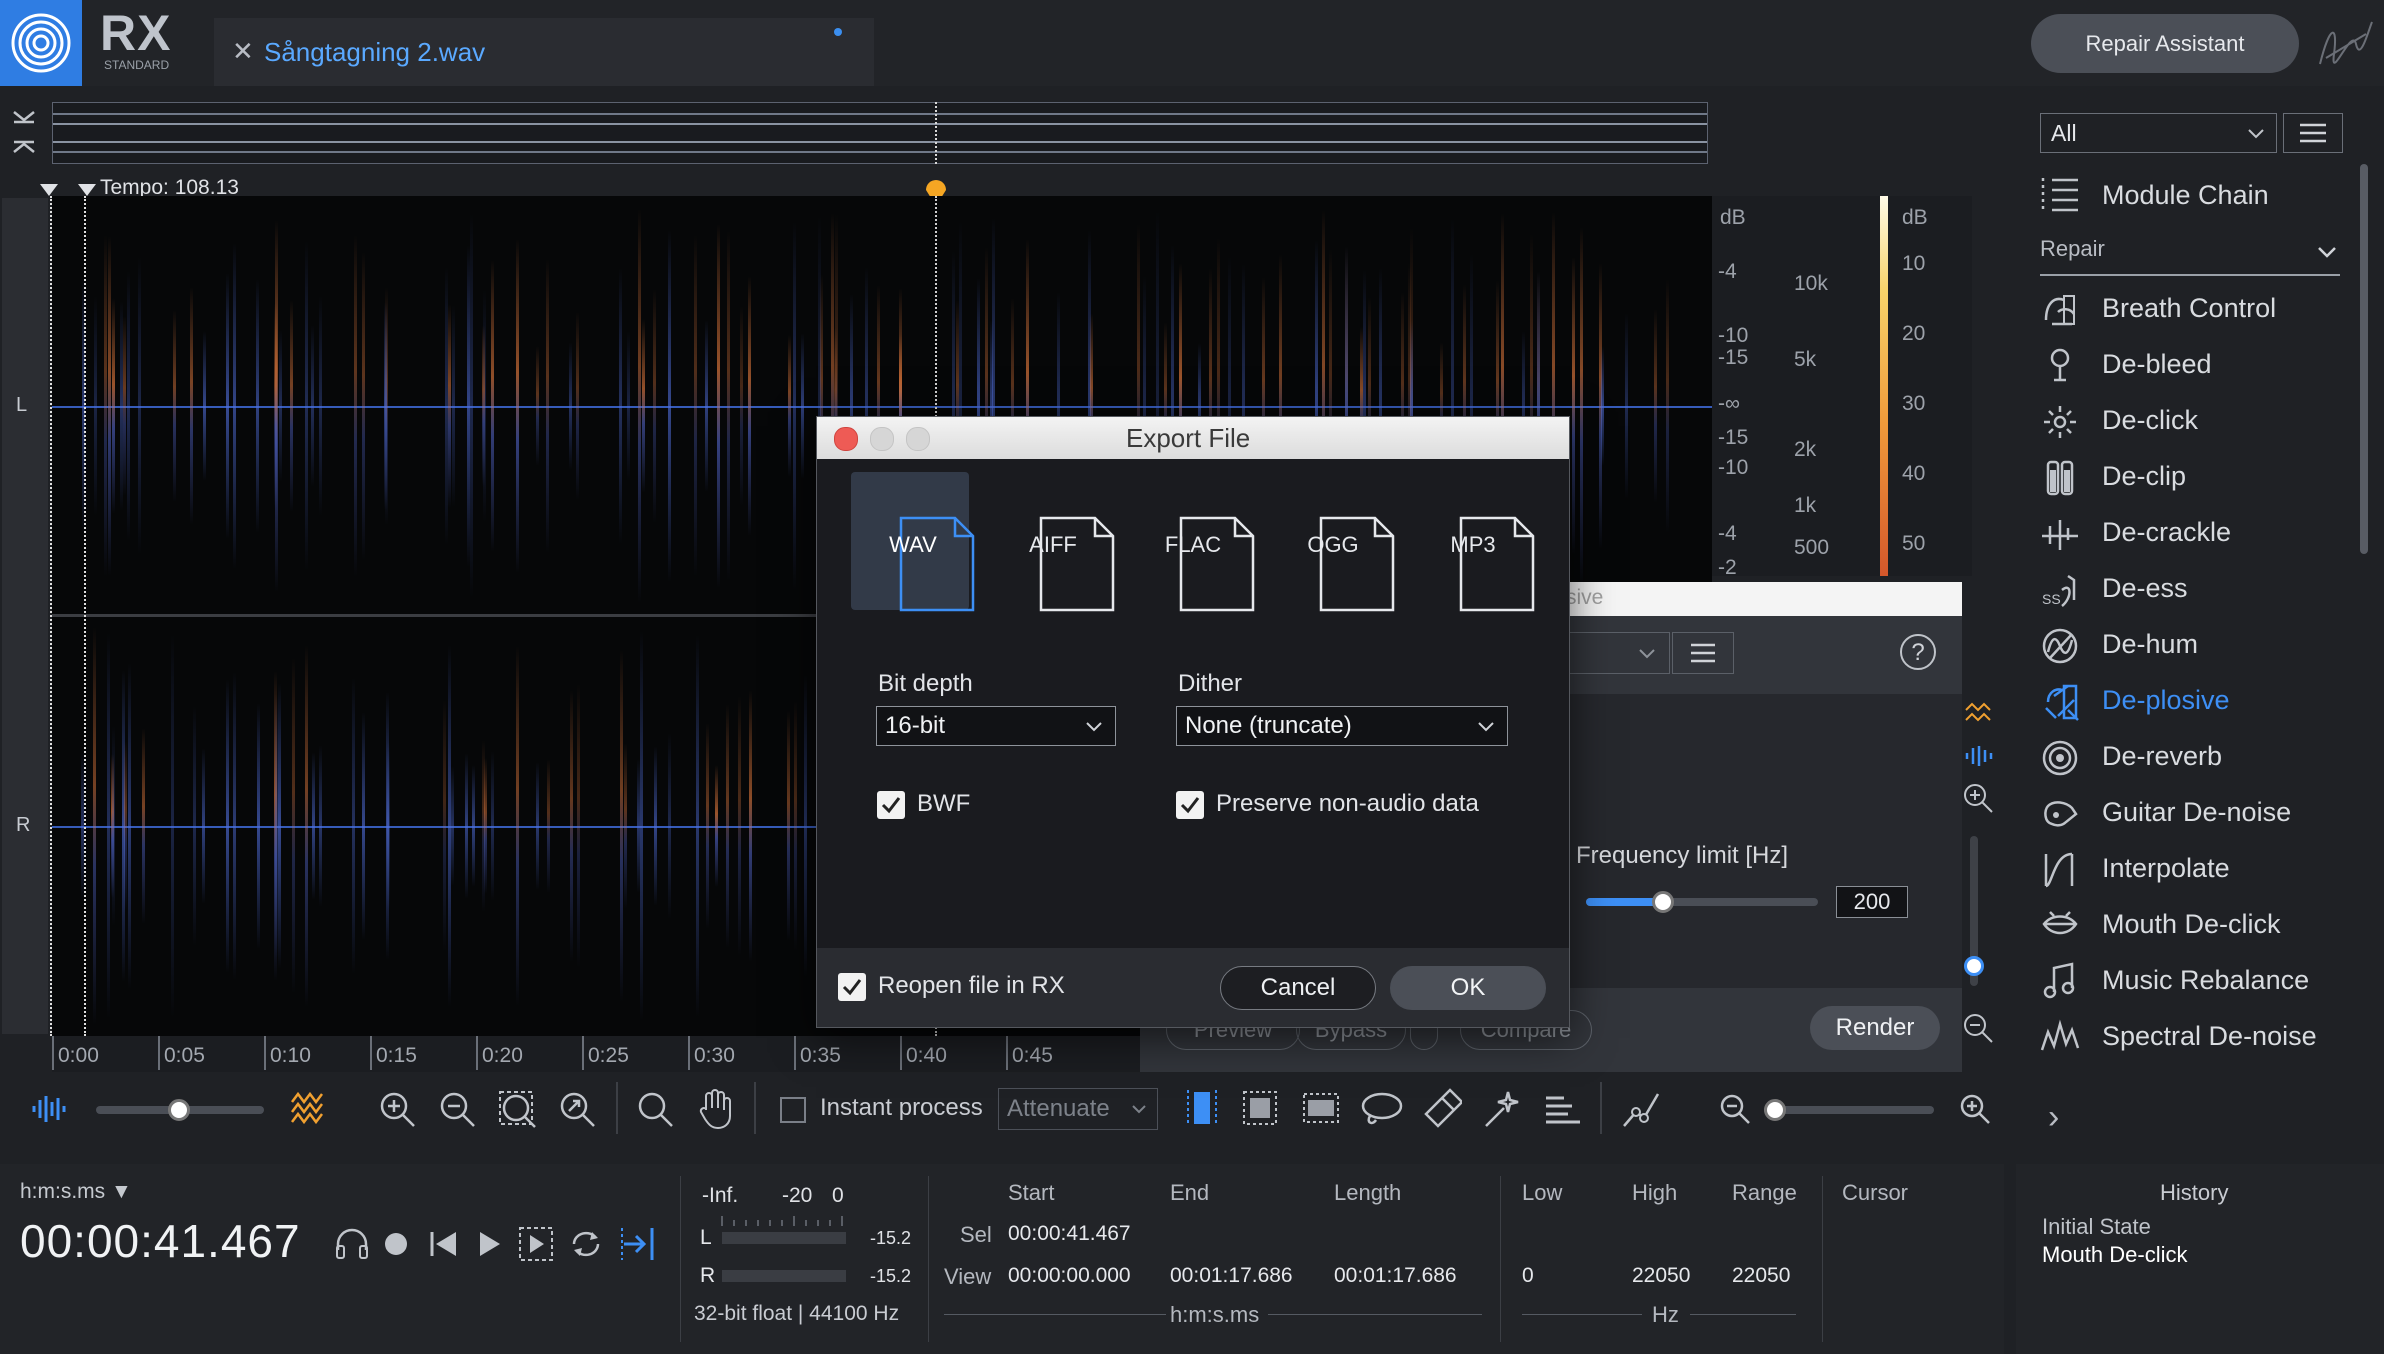 This screenshot has width=2384, height=1354. What do you see at coordinates (846, 439) in the screenshot?
I see `close-window-button` at bounding box center [846, 439].